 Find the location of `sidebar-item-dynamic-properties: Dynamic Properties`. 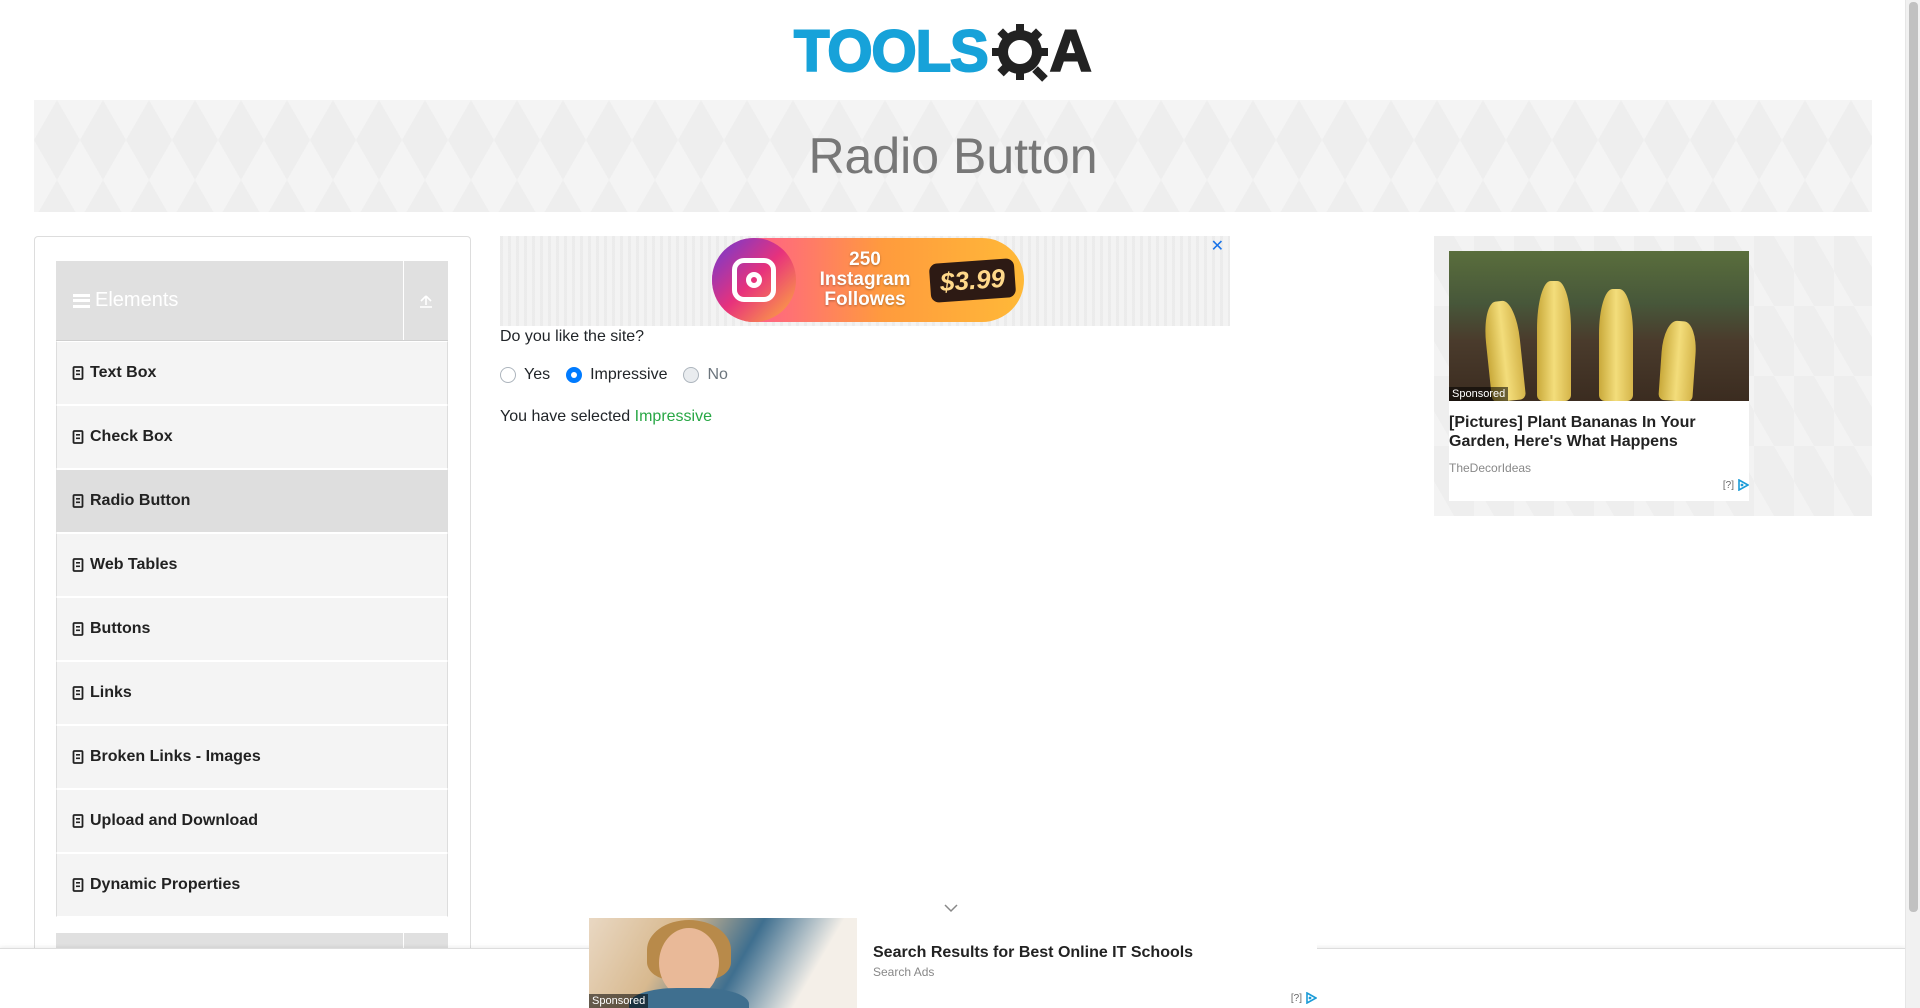

sidebar-item-dynamic-properties: Dynamic Properties is located at coordinates (252, 885).